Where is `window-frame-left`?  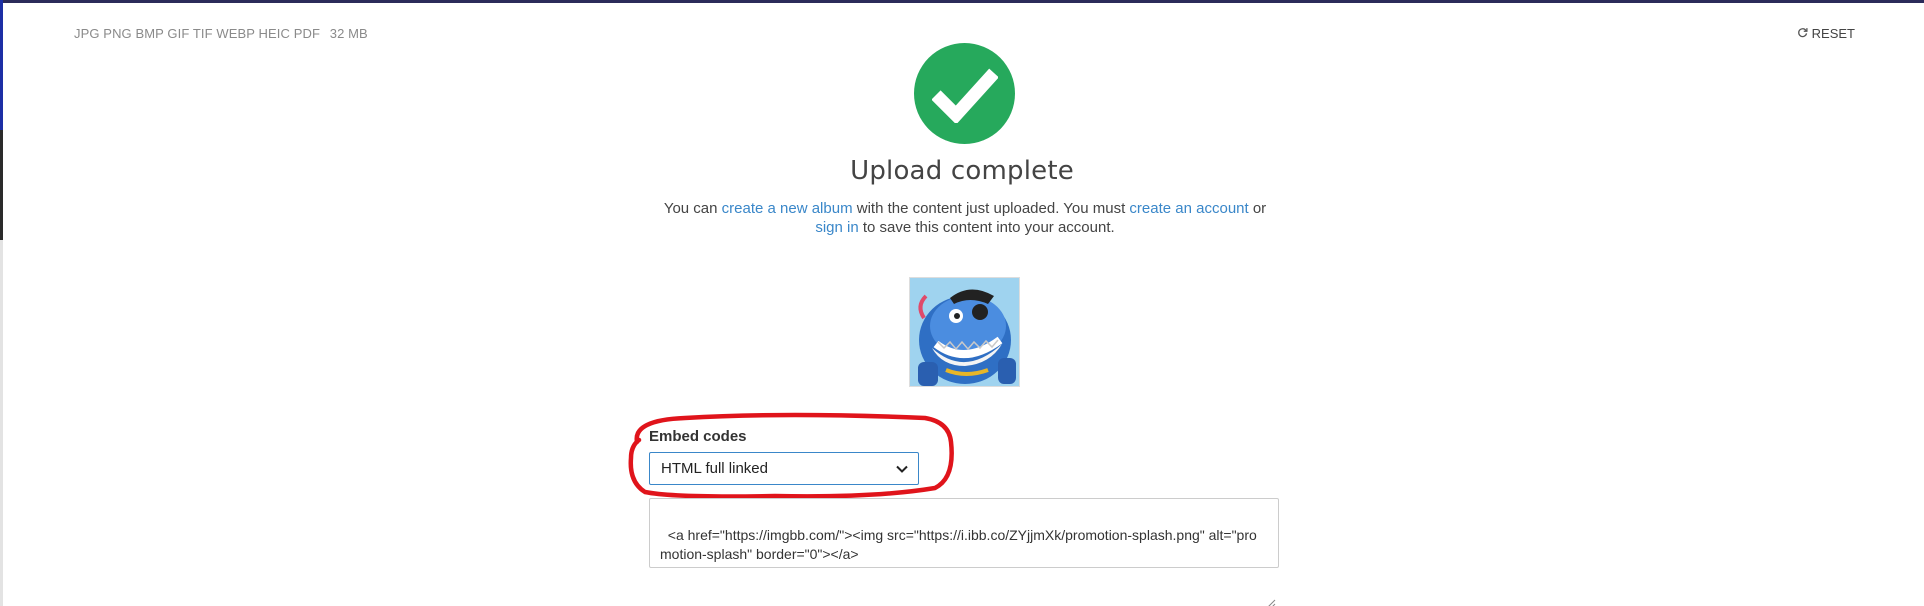
window-frame-left is located at coordinates (1, 303).